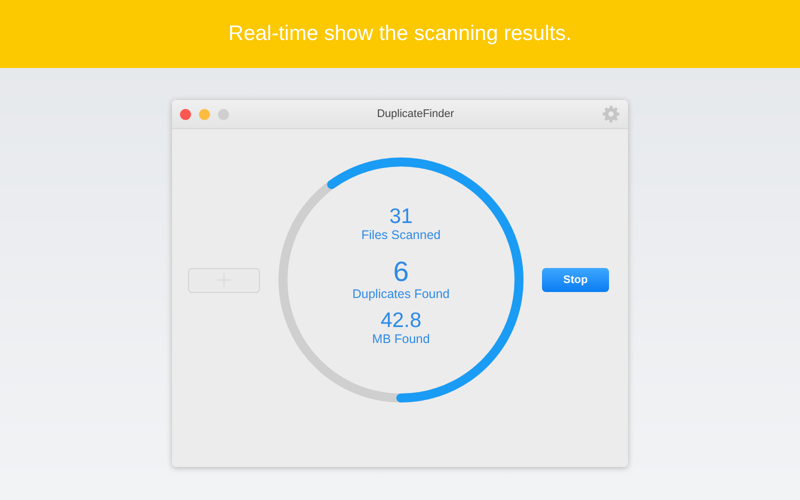 The height and width of the screenshot is (500, 800). What do you see at coordinates (611, 114) in the screenshot?
I see `settings-icon` at bounding box center [611, 114].